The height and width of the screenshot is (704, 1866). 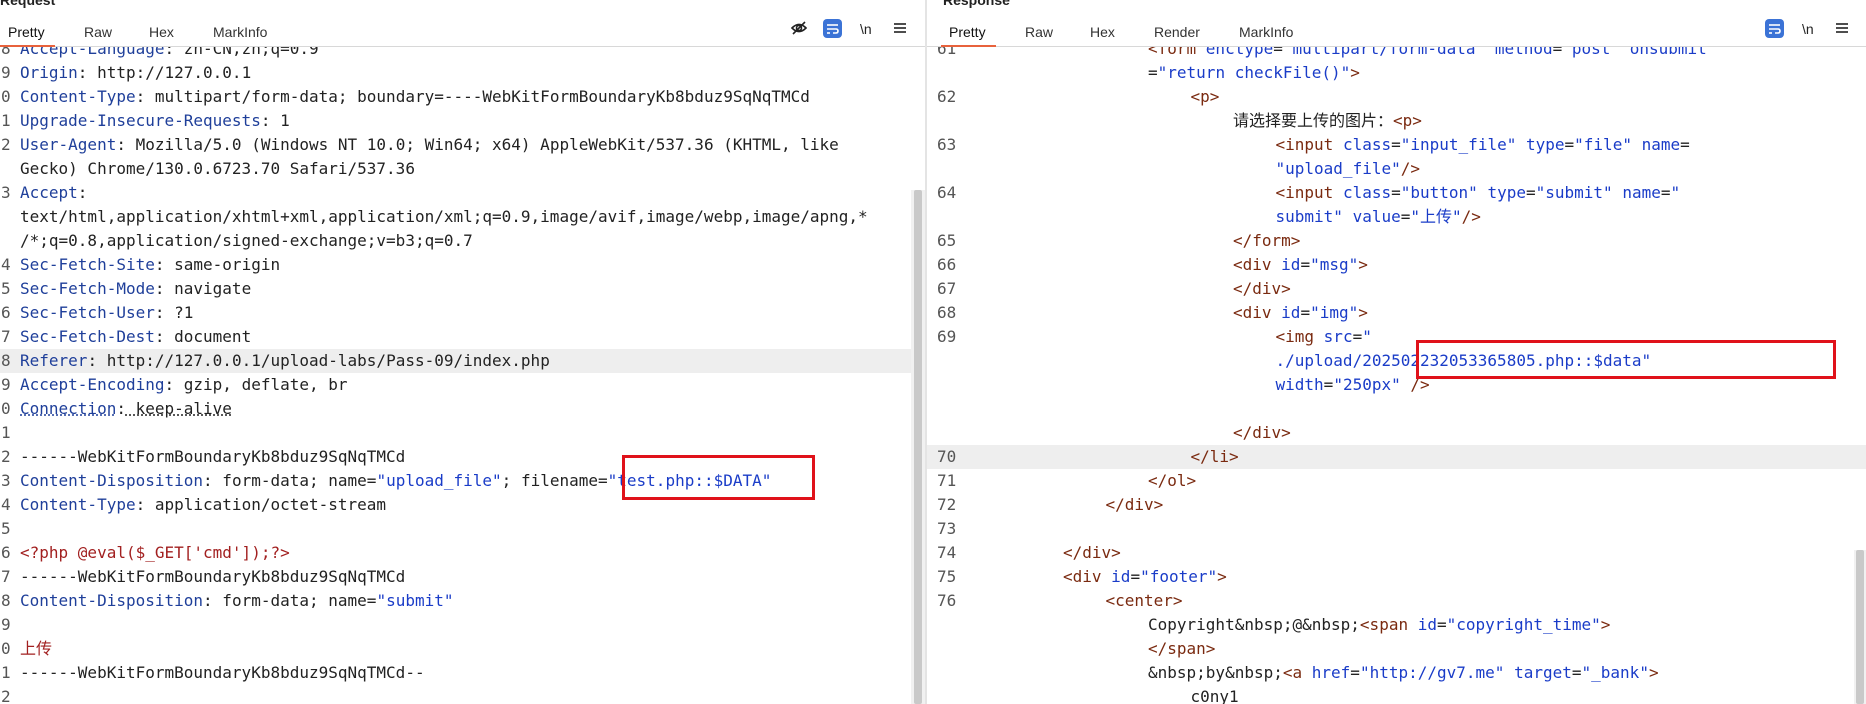 What do you see at coordinates (976, 4) in the screenshot?
I see `response-title: Response` at bounding box center [976, 4].